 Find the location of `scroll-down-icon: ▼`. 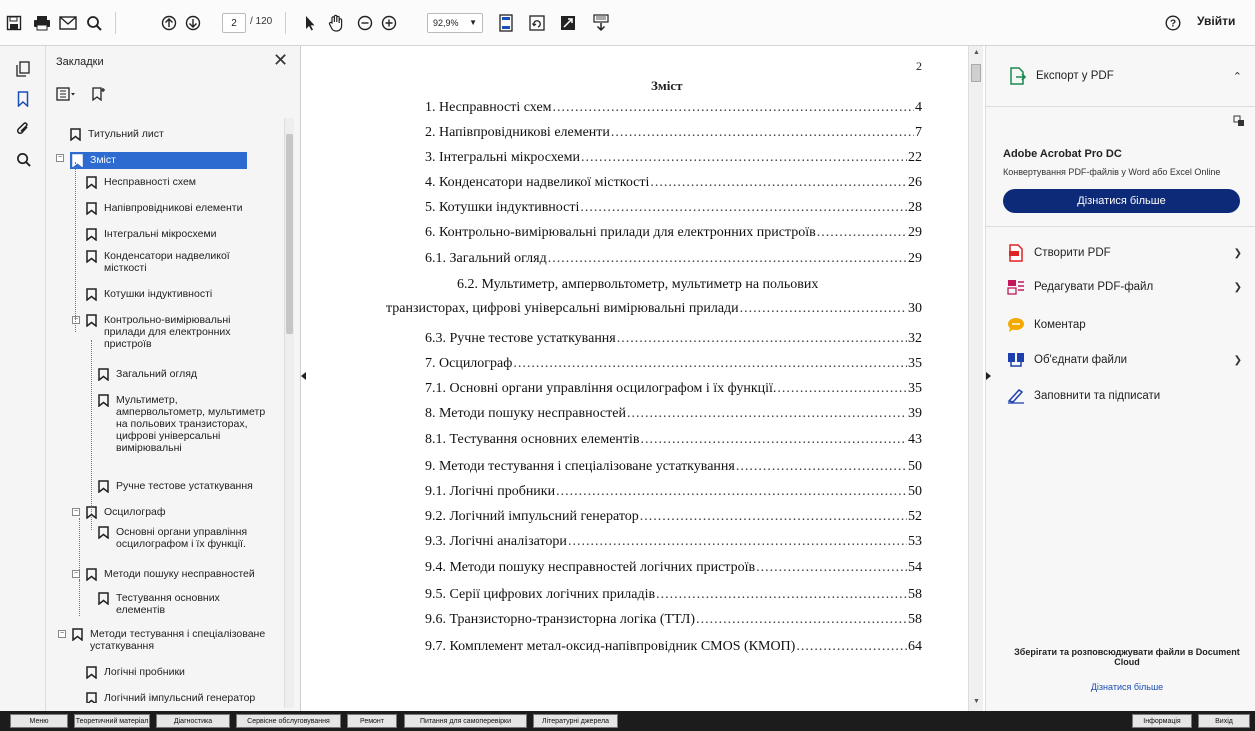

scroll-down-icon: ▼ is located at coordinates (976, 701).